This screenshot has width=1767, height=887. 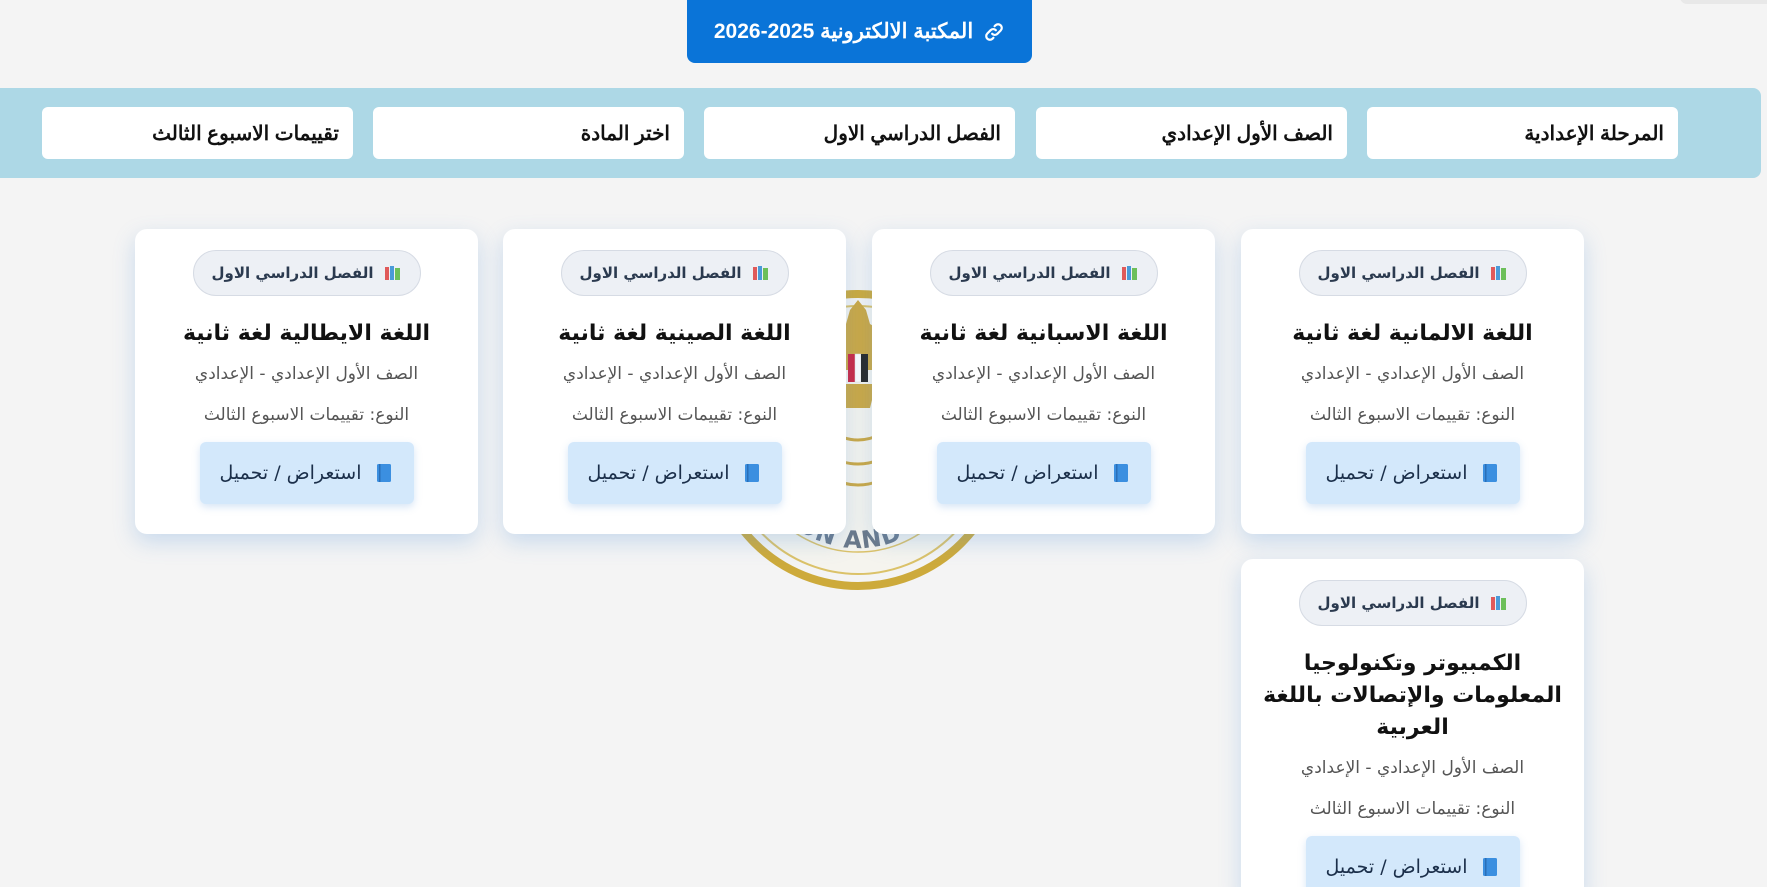 I want to click on stage-select: المرحلة الإعدادية, so click(x=1522, y=133).